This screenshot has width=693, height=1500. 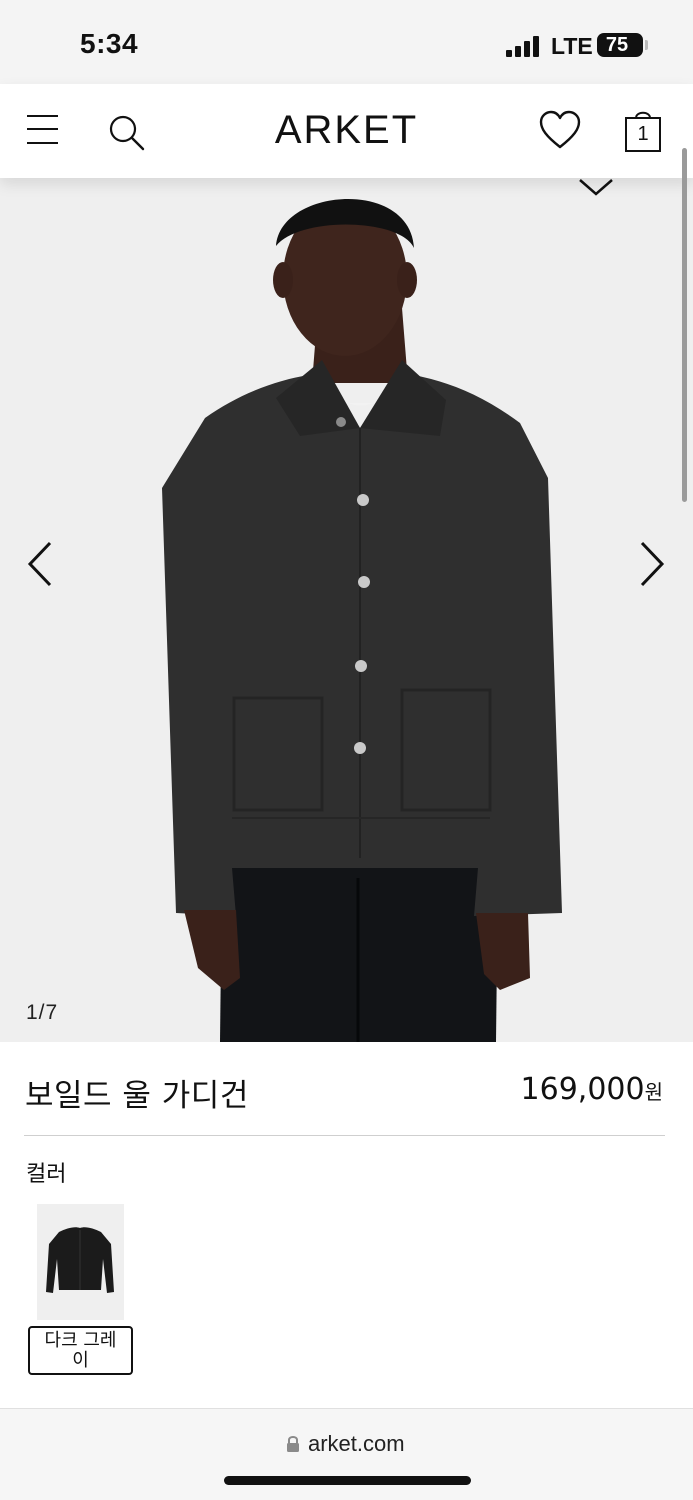 I want to click on selected-color-text: 다크 그레 이, so click(x=80, y=1350).